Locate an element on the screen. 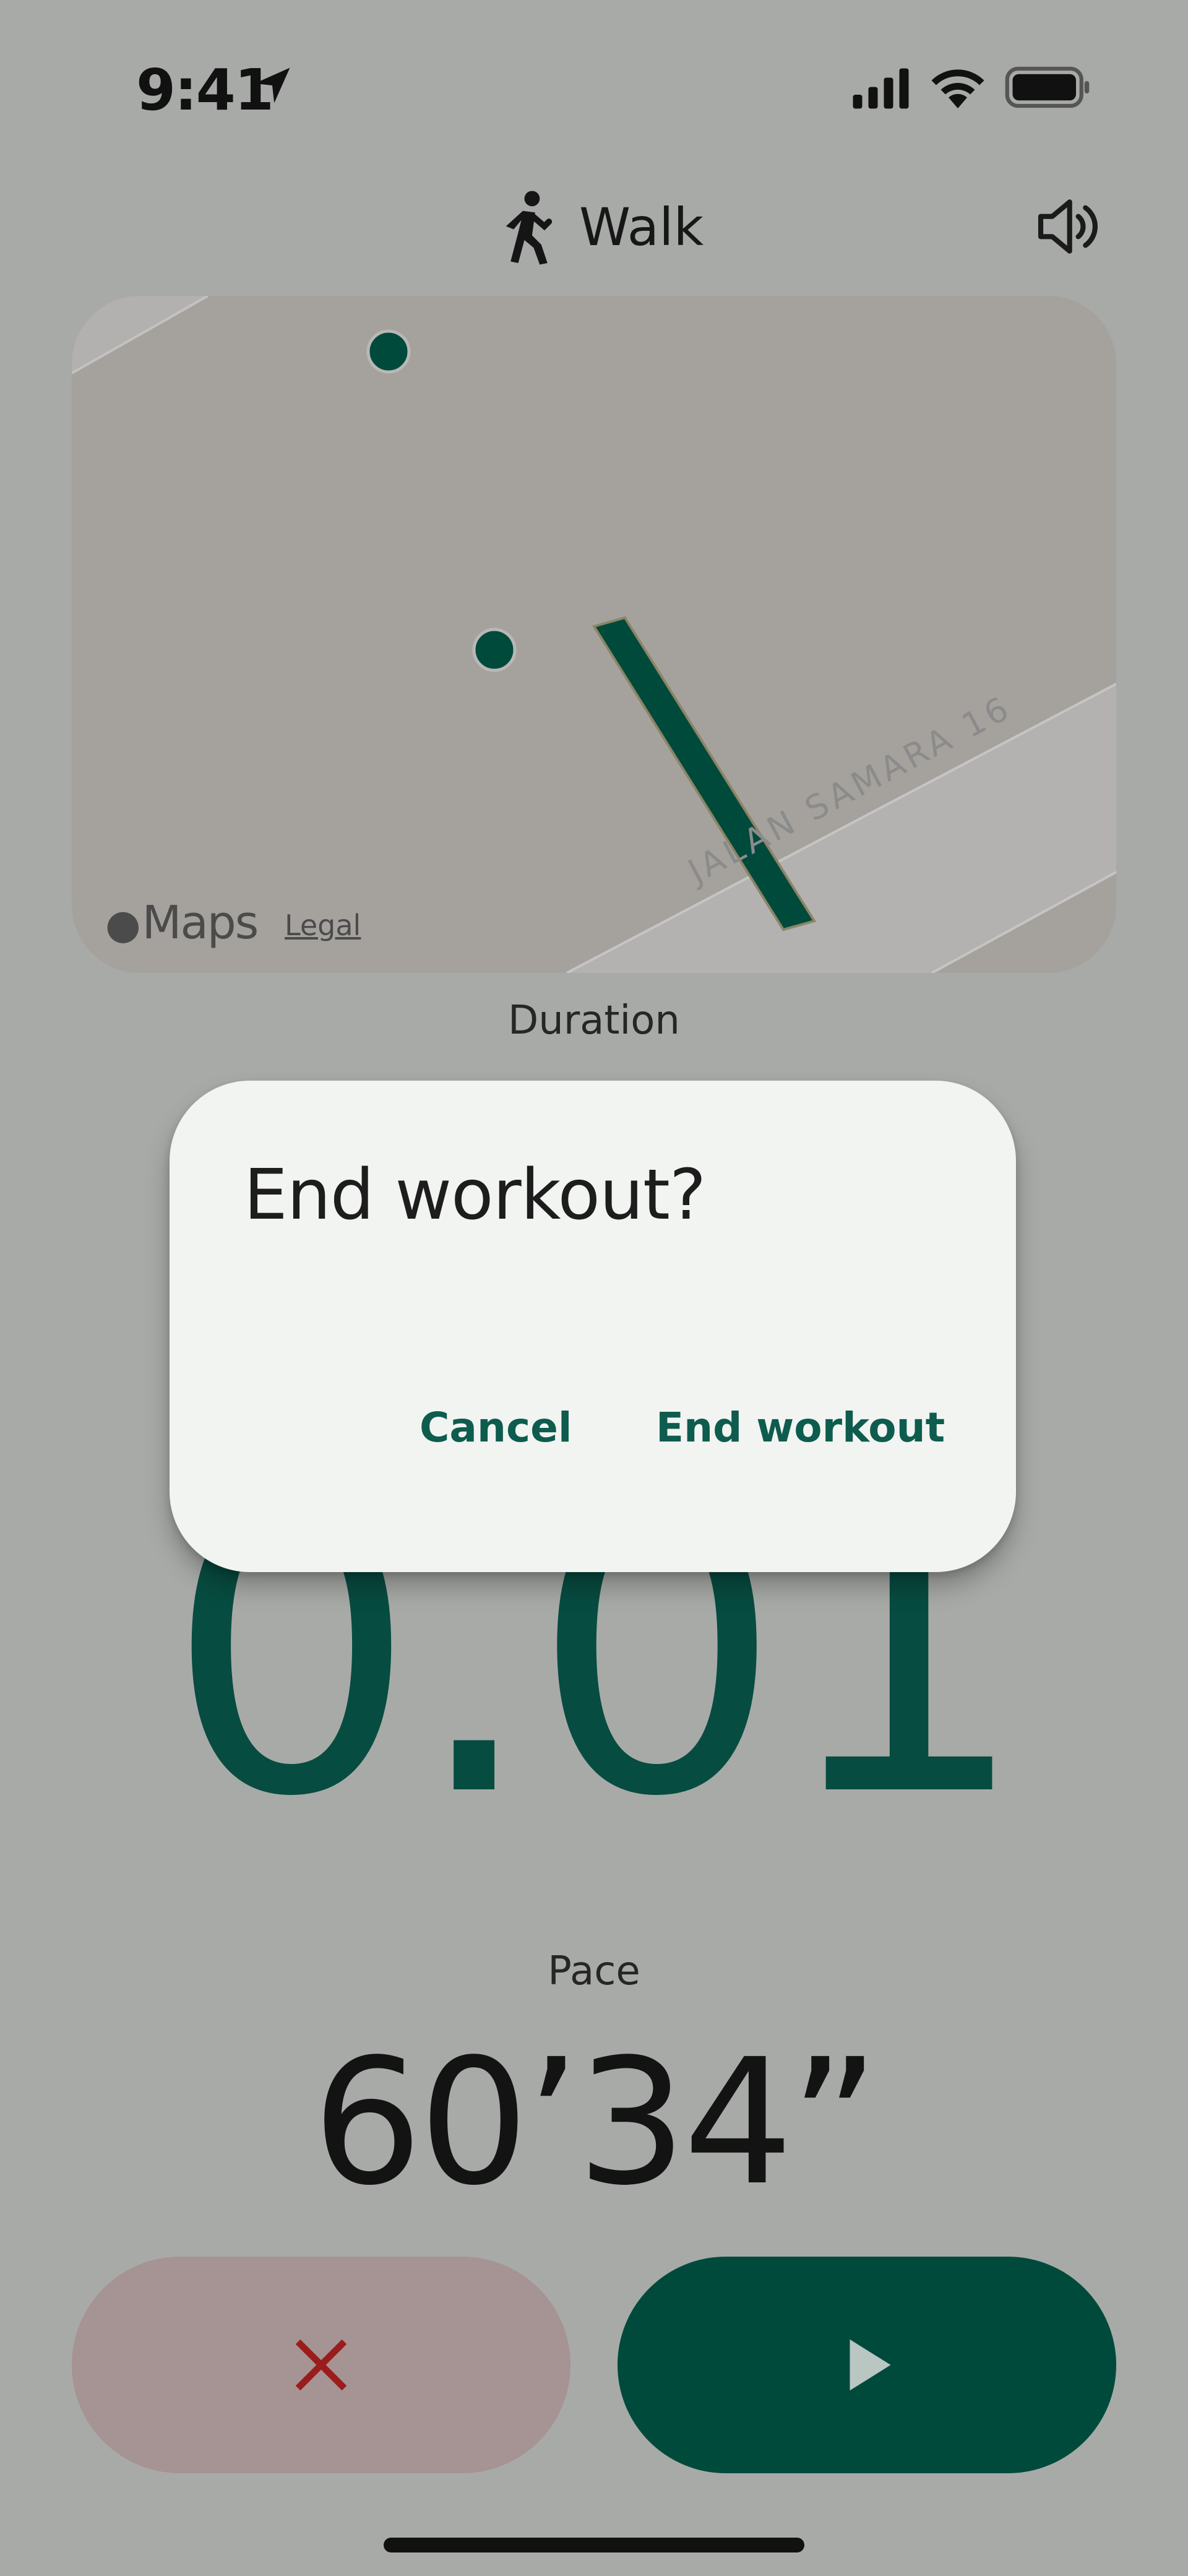 The image size is (1188, 2576). route-point-marker is located at coordinates (494, 650).